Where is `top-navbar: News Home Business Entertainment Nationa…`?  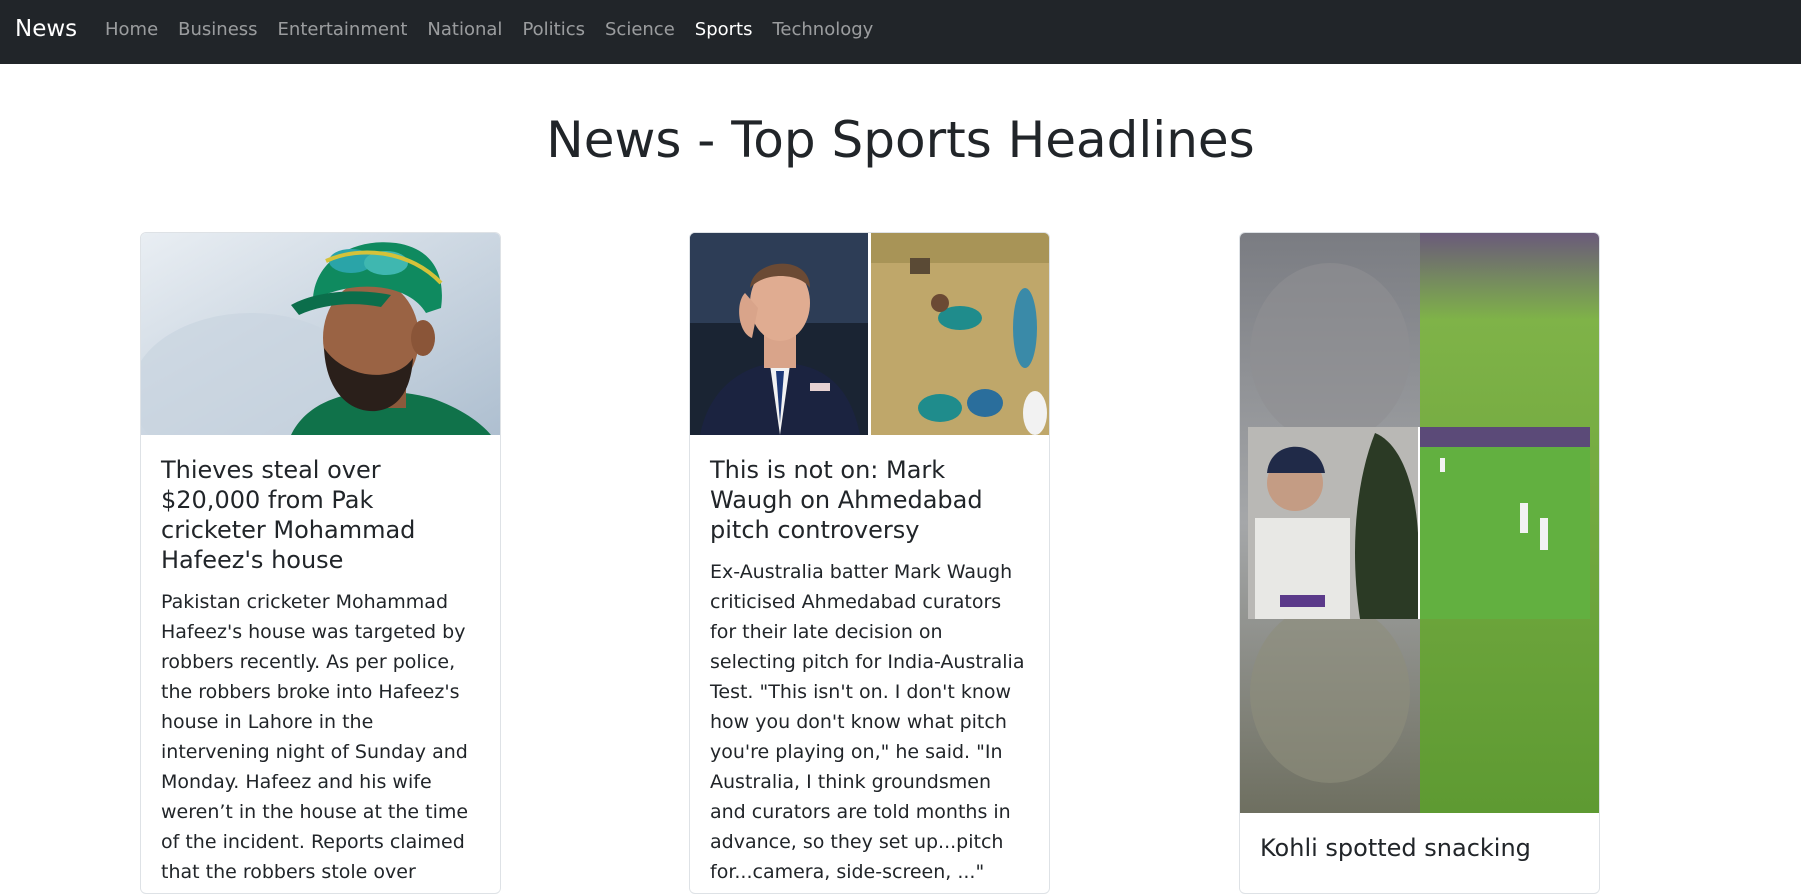 top-navbar: News Home Business Entertainment Nationa… is located at coordinates (900, 32).